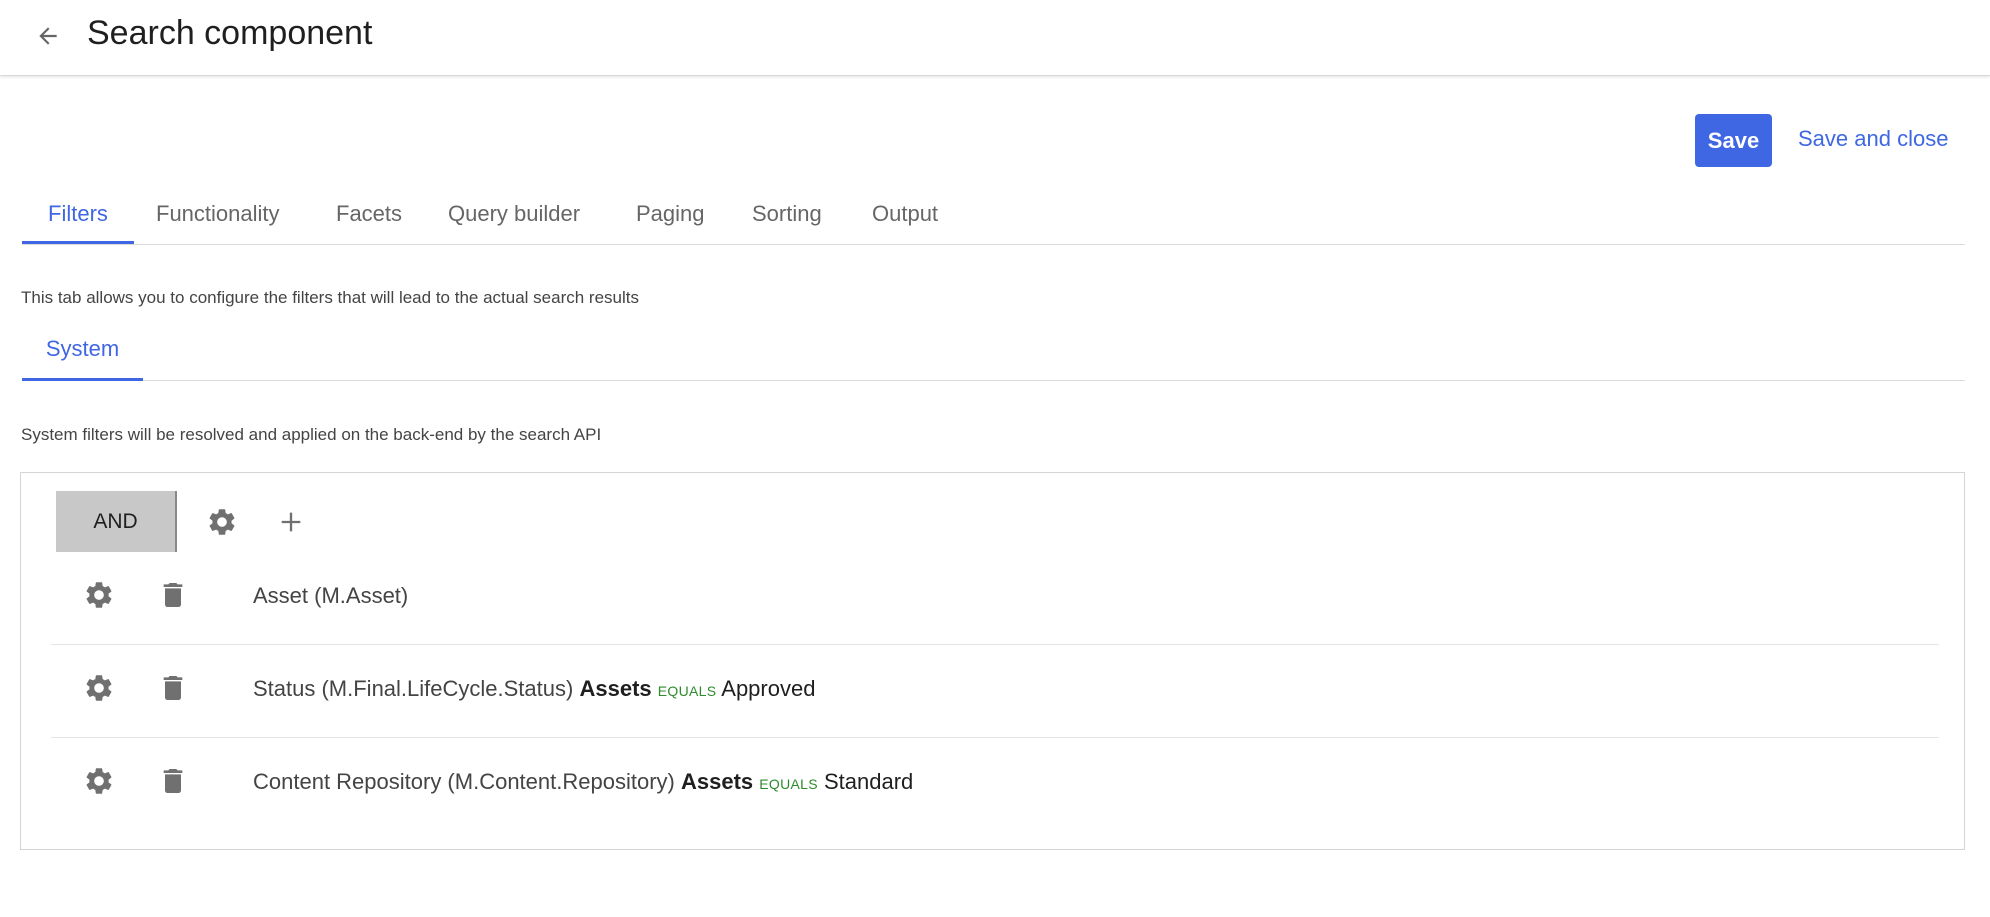 This screenshot has width=1990, height=917. What do you see at coordinates (1733, 140) in the screenshot?
I see `save-button: Save` at bounding box center [1733, 140].